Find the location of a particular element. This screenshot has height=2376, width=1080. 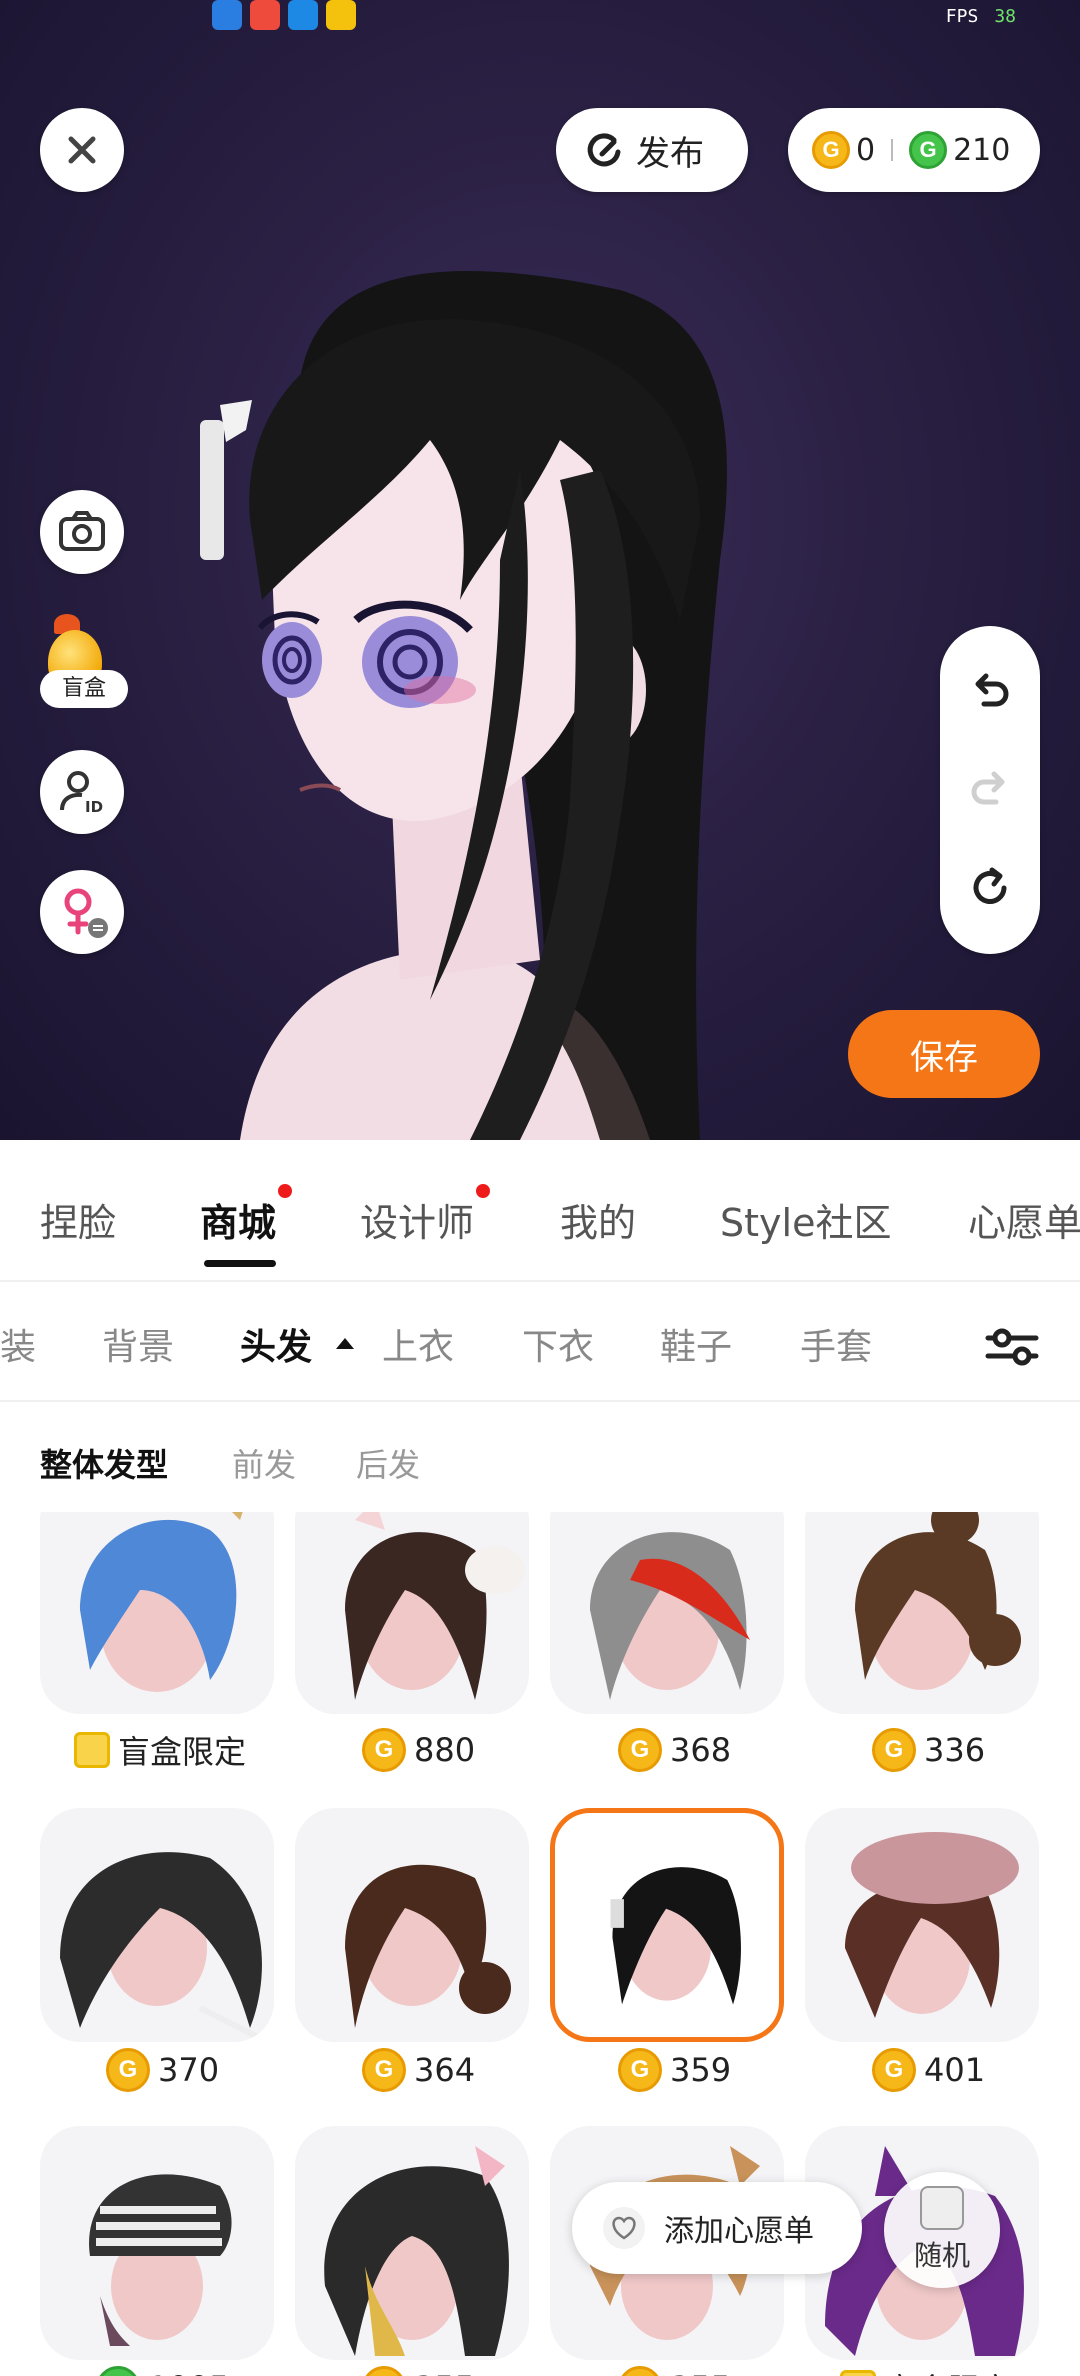

main-tab-bar: 捏脸 商城 设计师 我的 Style社区 心愿单 is located at coordinates (540, 1211).